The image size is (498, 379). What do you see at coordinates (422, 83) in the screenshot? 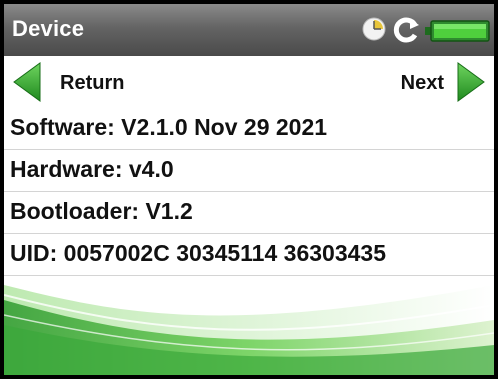
I see `next-label: Next` at bounding box center [422, 83].